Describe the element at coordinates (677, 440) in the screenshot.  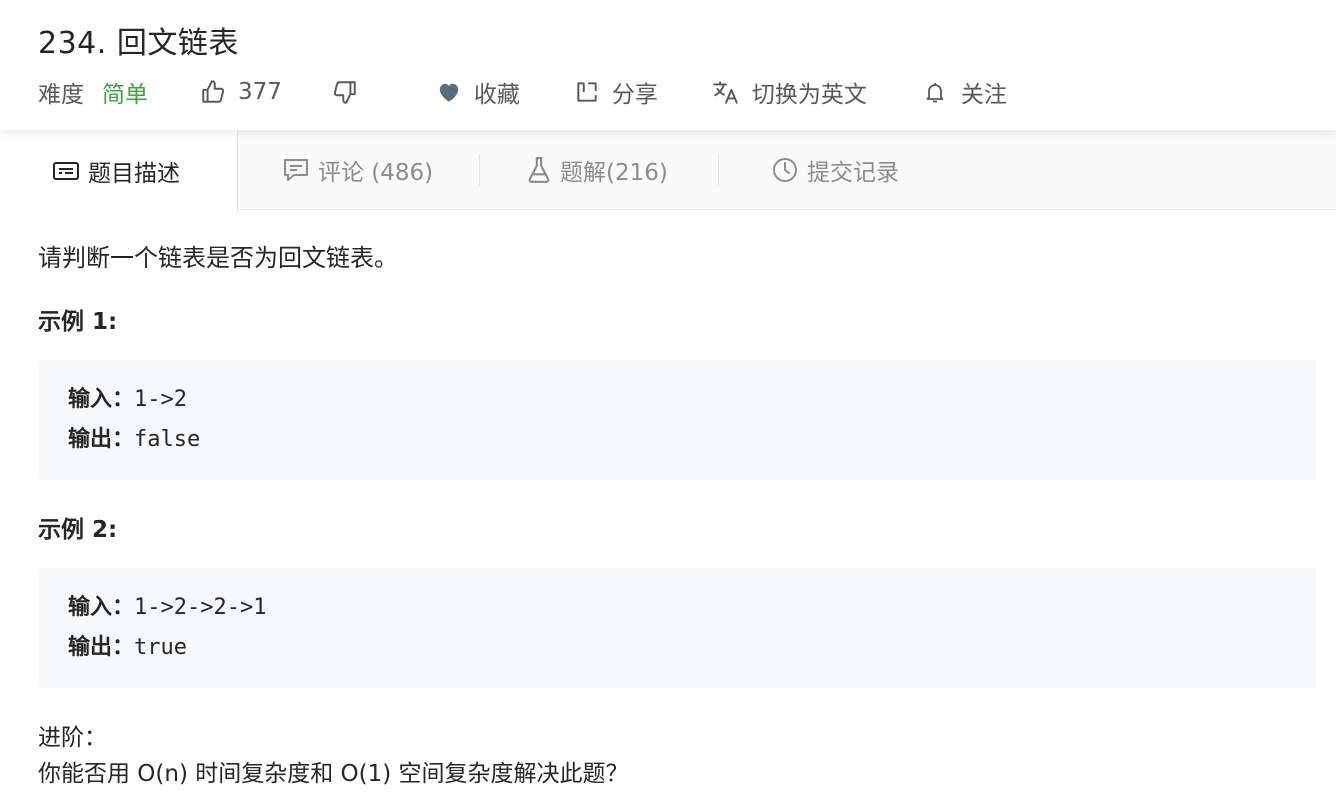
I see `example-output-line: 输出：false` at that location.